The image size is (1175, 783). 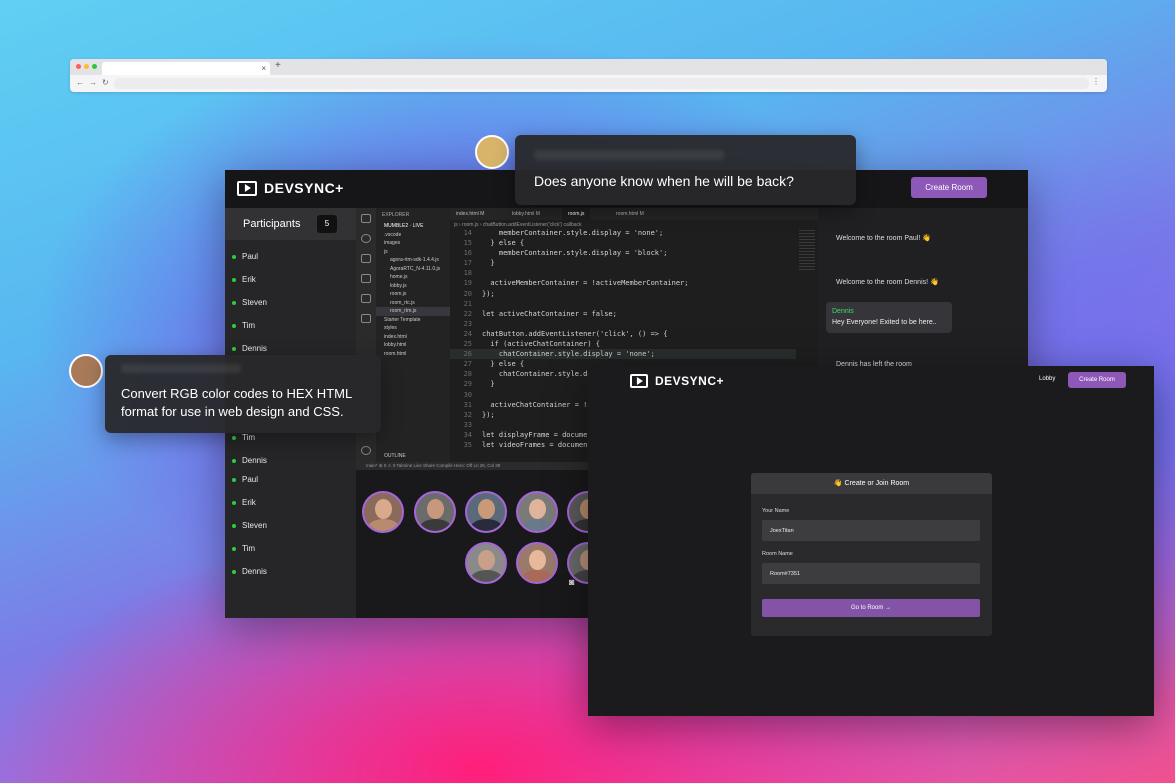 I want to click on tooltip-text: Does anyone know when he will be back?, so click(x=664, y=181).